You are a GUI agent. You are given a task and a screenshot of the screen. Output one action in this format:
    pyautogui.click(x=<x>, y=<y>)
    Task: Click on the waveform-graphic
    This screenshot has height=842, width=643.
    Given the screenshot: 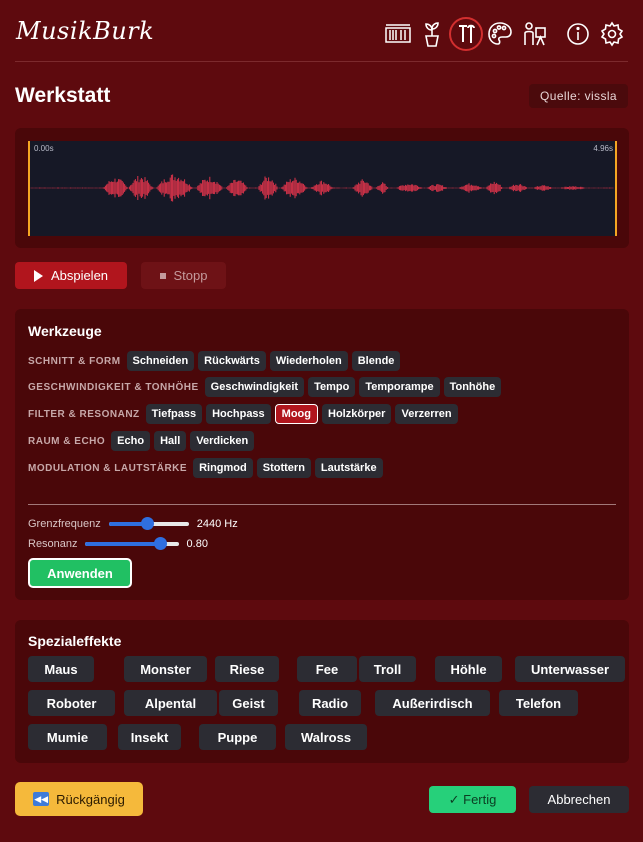 What is the action you would take?
    pyautogui.click(x=322, y=188)
    